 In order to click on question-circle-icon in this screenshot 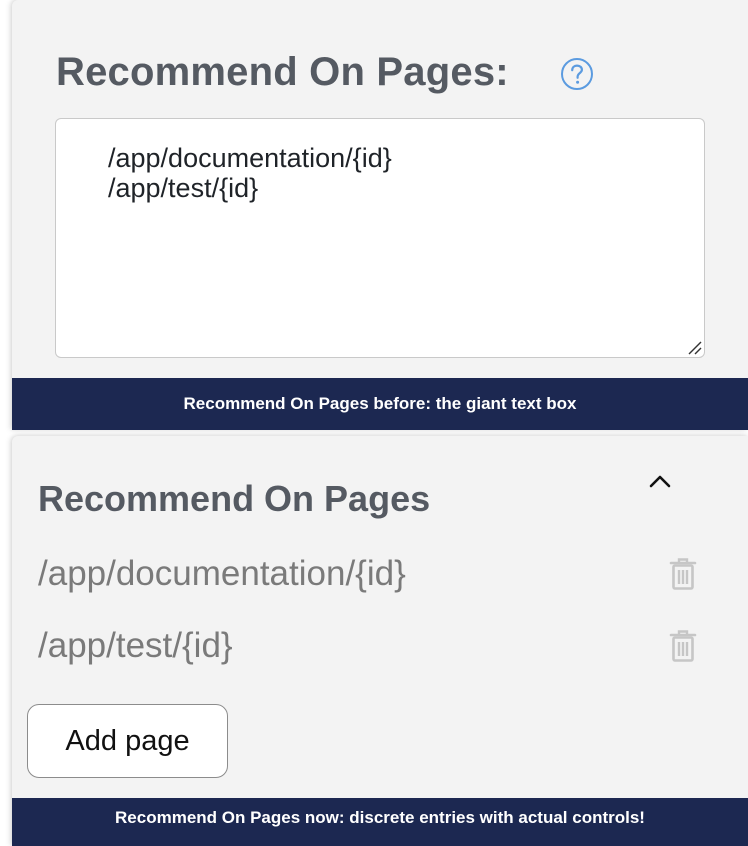, I will do `click(577, 74)`.